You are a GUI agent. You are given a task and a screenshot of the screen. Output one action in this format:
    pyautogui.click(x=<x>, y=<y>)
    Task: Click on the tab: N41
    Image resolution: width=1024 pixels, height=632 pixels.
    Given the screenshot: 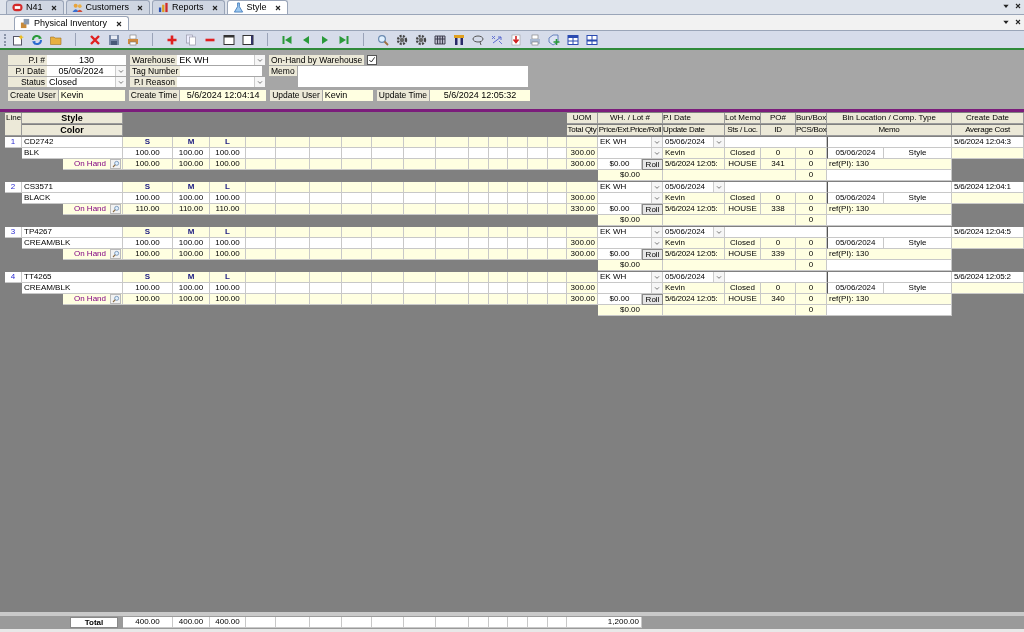 What is the action you would take?
    pyautogui.click(x=35, y=7)
    